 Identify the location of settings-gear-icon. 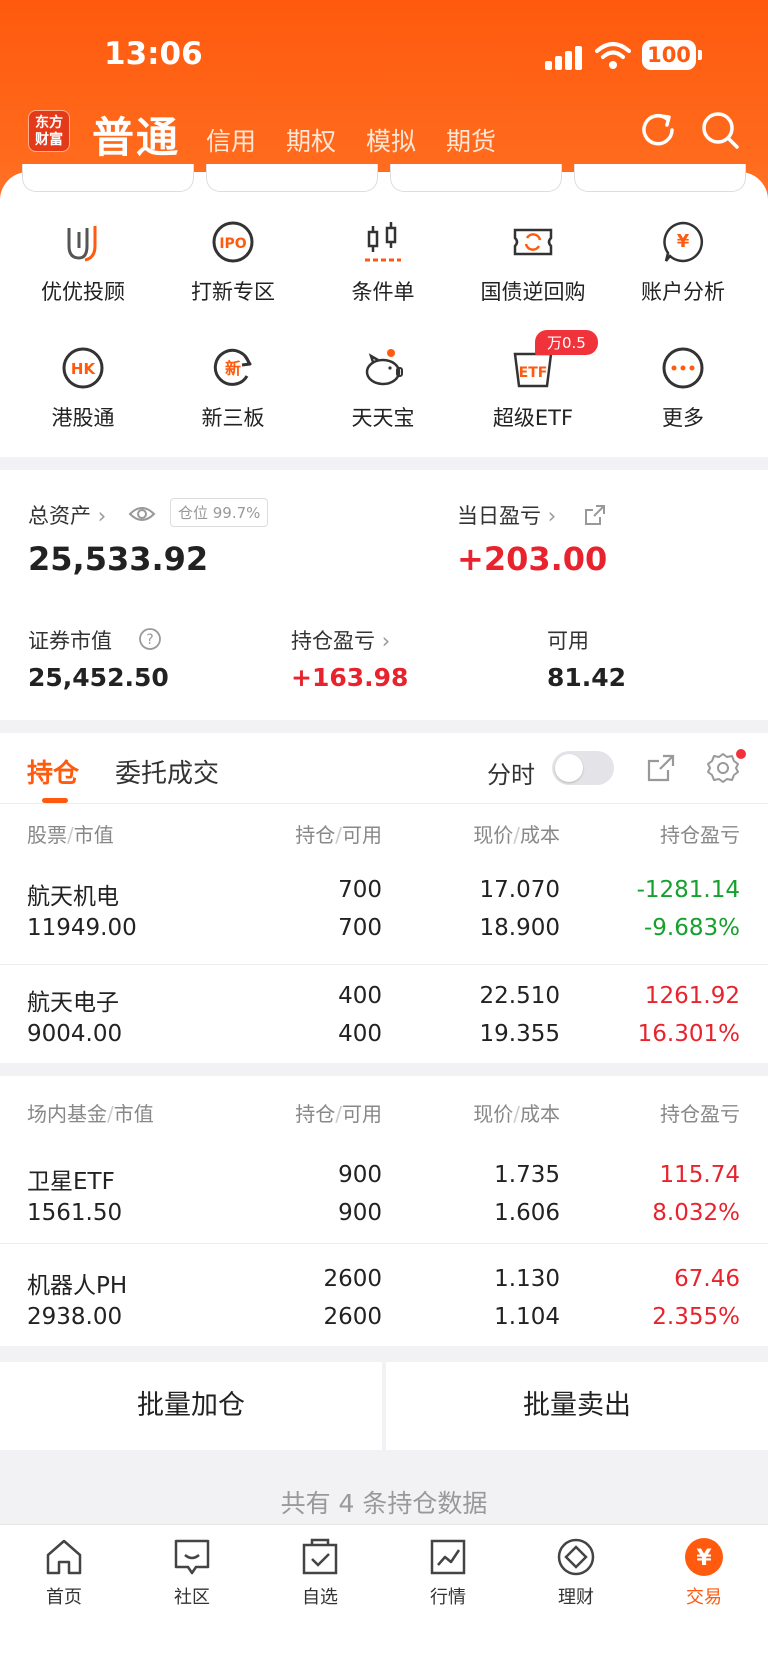
(723, 768).